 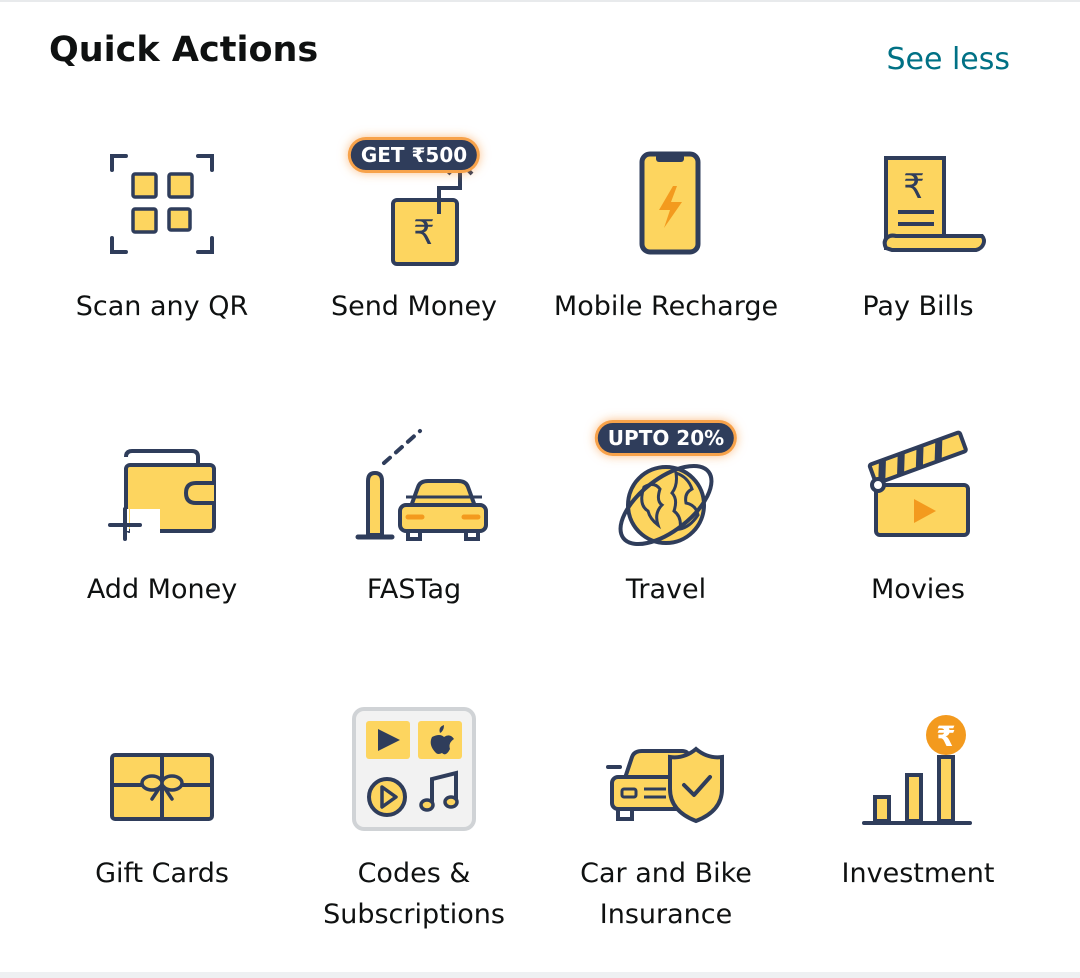 What do you see at coordinates (162, 760) in the screenshot?
I see `gift-card-icon` at bounding box center [162, 760].